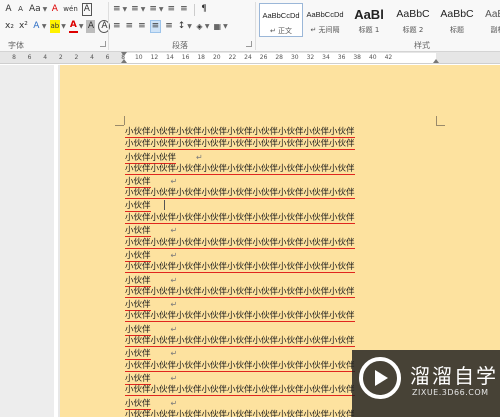  Describe the element at coordinates (142, 26) in the screenshot. I see `align-right-button: ≡` at that location.